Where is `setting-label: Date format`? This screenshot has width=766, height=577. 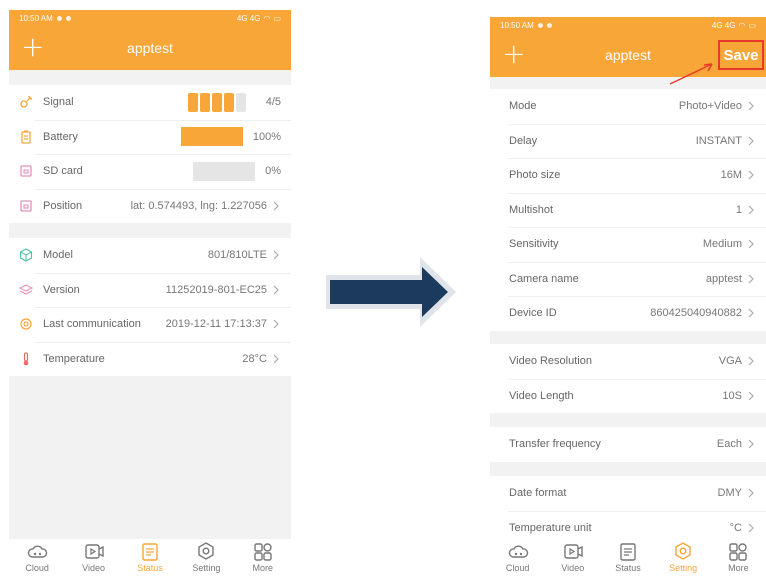
setting-label: Date format is located at coordinates (538, 493).